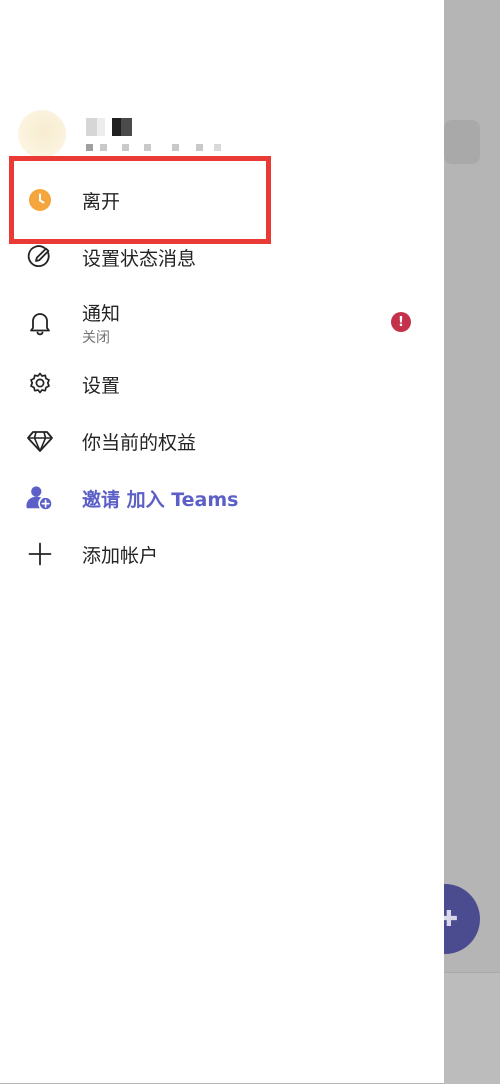  I want to click on add-account-label: 添加帐户, so click(120, 555).